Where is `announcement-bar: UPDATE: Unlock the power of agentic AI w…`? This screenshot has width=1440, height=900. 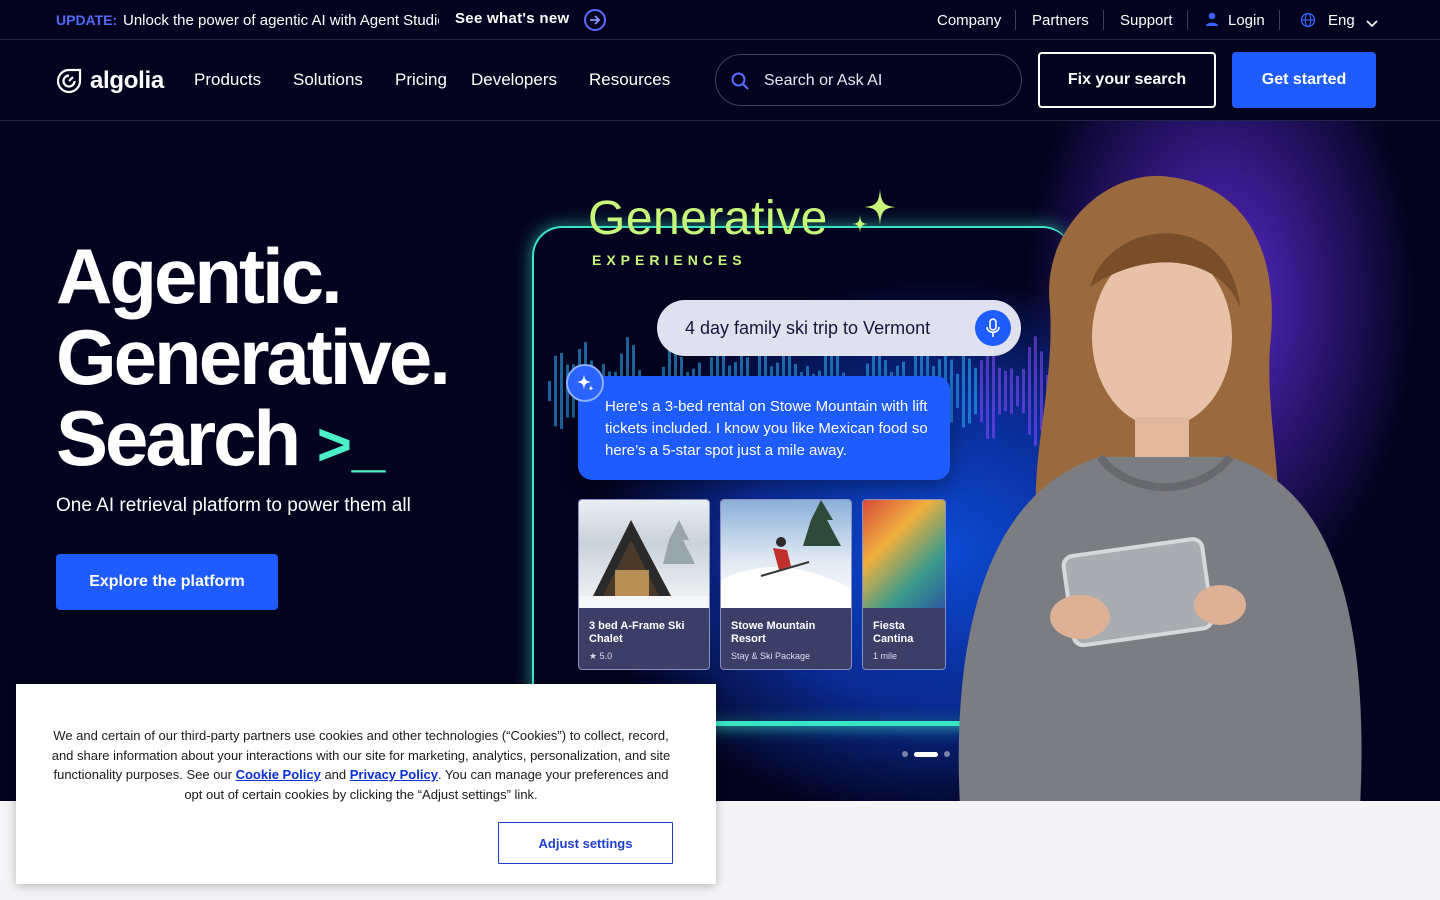 announcement-bar: UPDATE: Unlock the power of agentic AI w… is located at coordinates (720, 20).